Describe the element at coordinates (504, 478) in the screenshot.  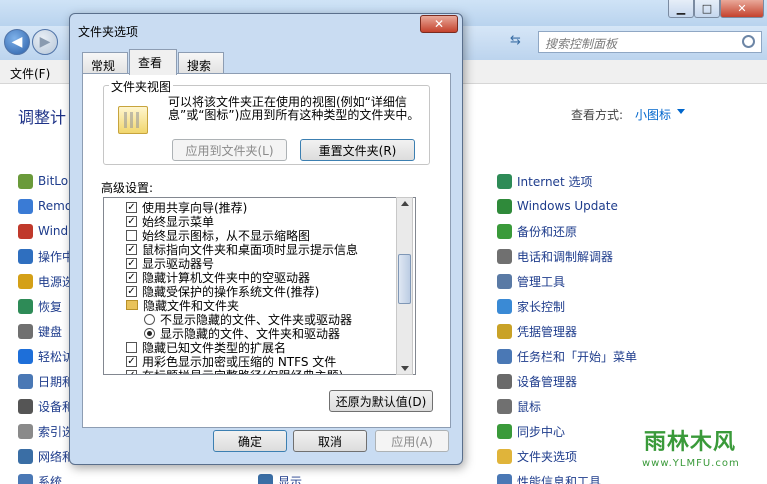
I see `performance-icon` at that location.